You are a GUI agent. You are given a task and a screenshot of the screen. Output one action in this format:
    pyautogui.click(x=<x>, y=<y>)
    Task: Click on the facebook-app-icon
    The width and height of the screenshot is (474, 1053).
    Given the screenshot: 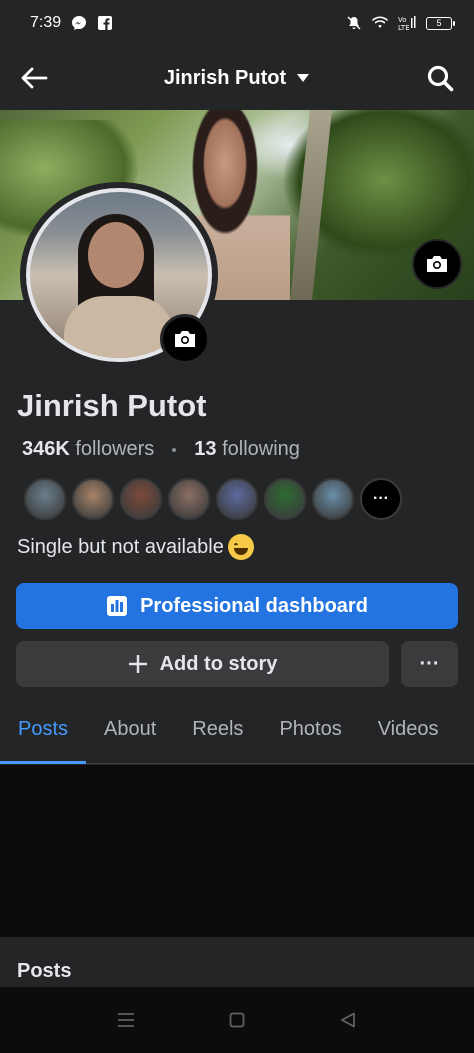 What is the action you would take?
    pyautogui.click(x=105, y=23)
    